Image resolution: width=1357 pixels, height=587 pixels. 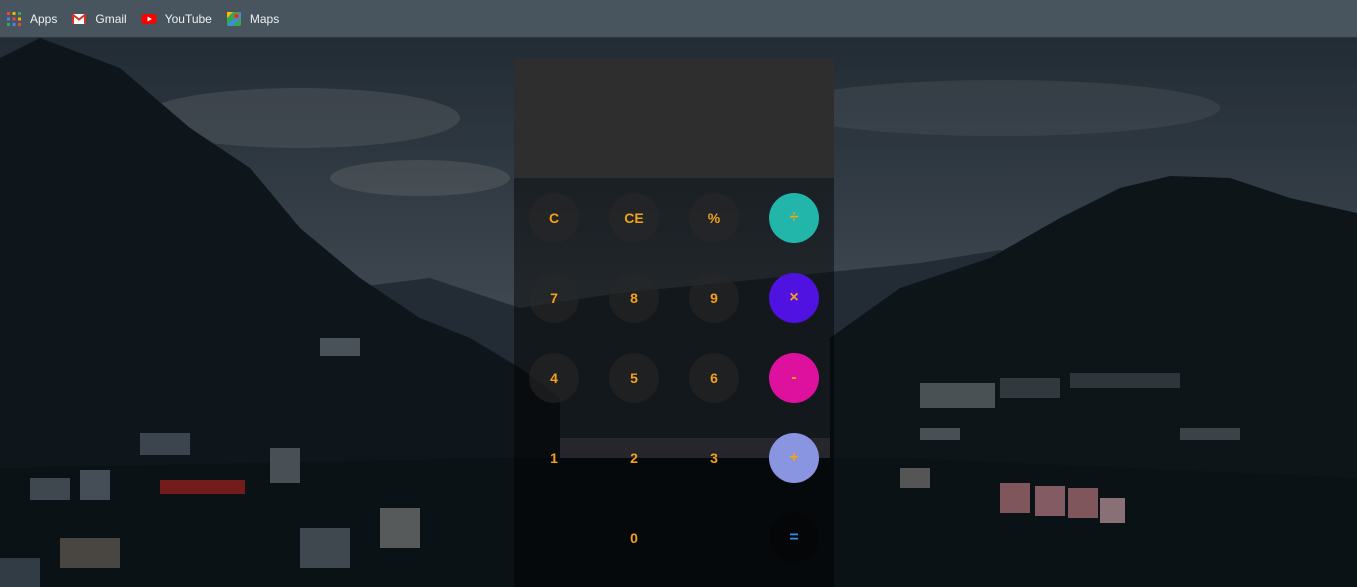 What do you see at coordinates (554, 378) in the screenshot?
I see `digit-4-button: 4` at bounding box center [554, 378].